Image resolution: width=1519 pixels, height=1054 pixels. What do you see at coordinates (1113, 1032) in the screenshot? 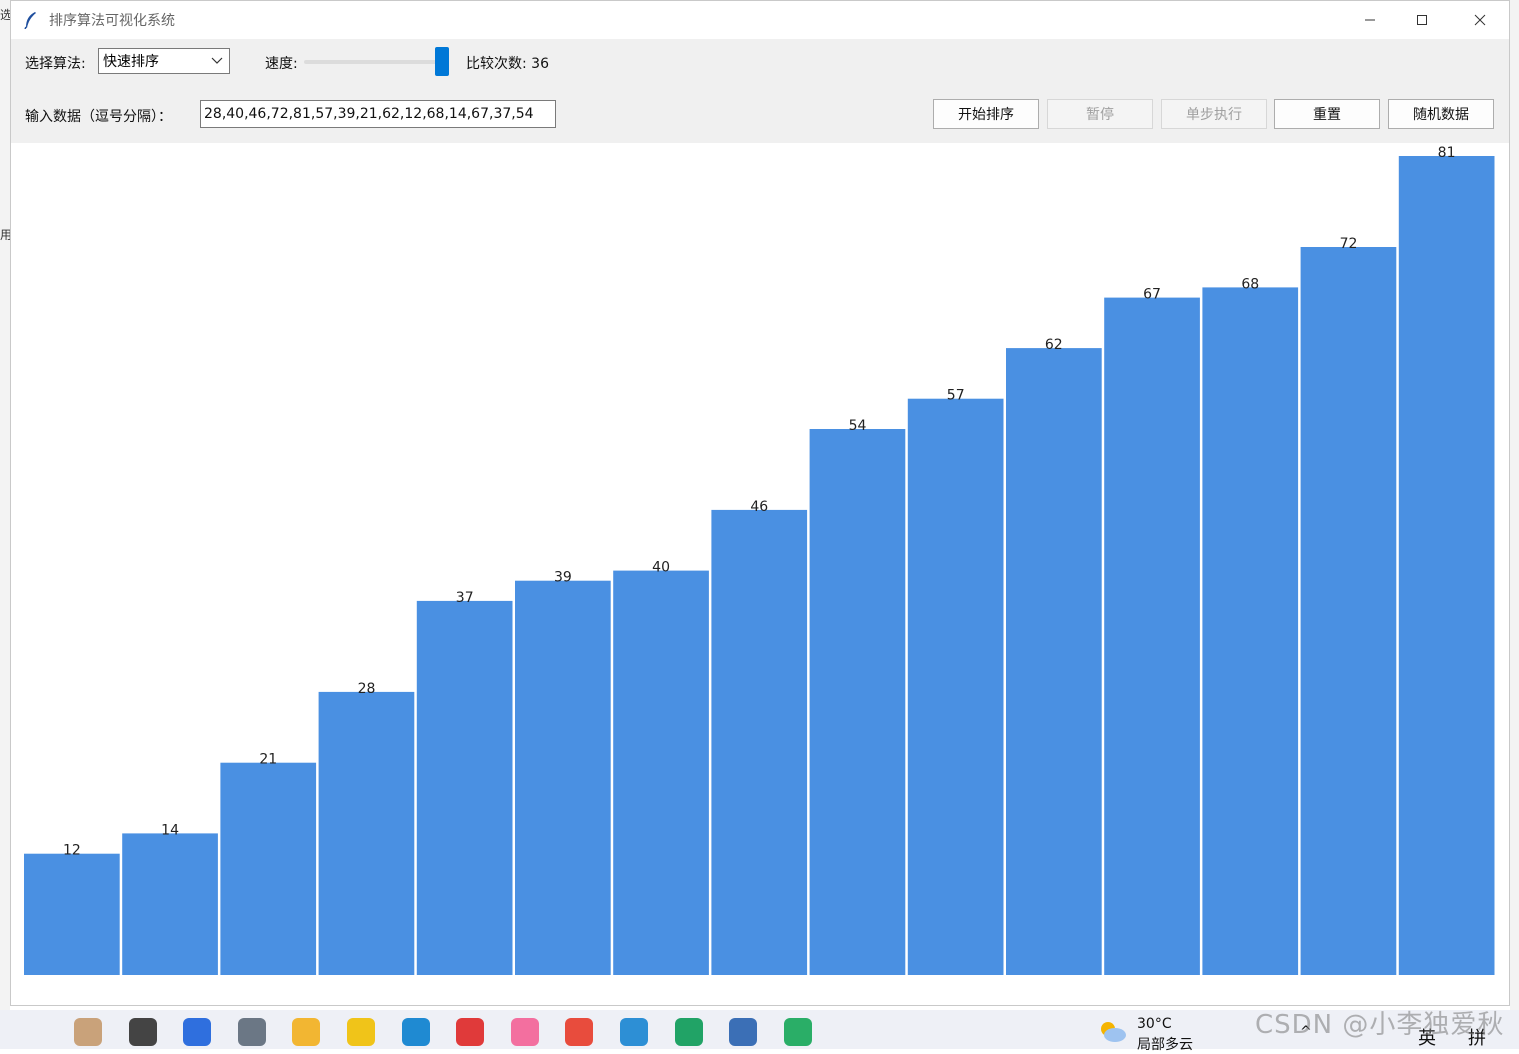
I see `weather-icon` at bounding box center [1113, 1032].